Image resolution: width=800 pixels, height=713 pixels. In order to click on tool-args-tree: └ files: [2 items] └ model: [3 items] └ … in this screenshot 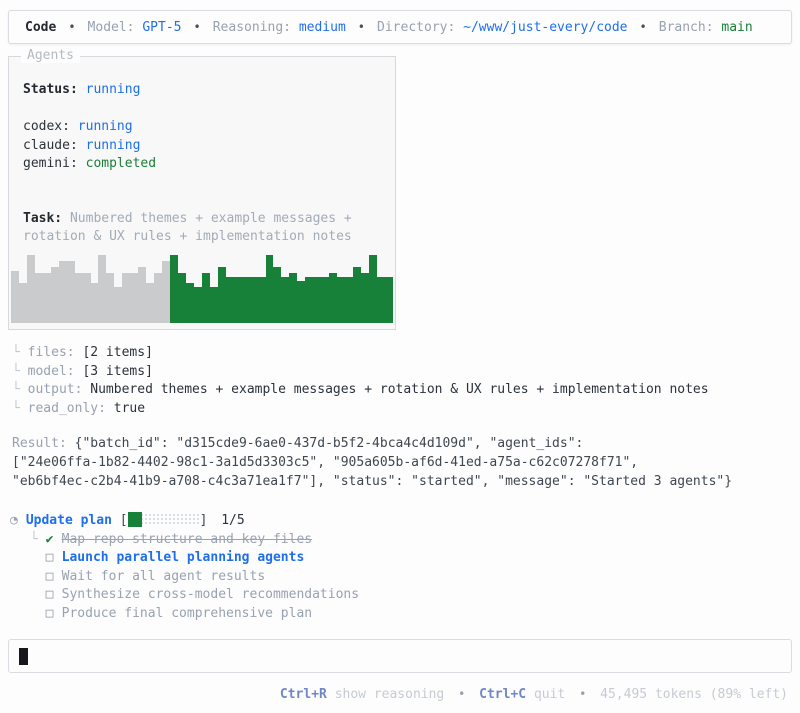, I will do `click(402, 381)`.